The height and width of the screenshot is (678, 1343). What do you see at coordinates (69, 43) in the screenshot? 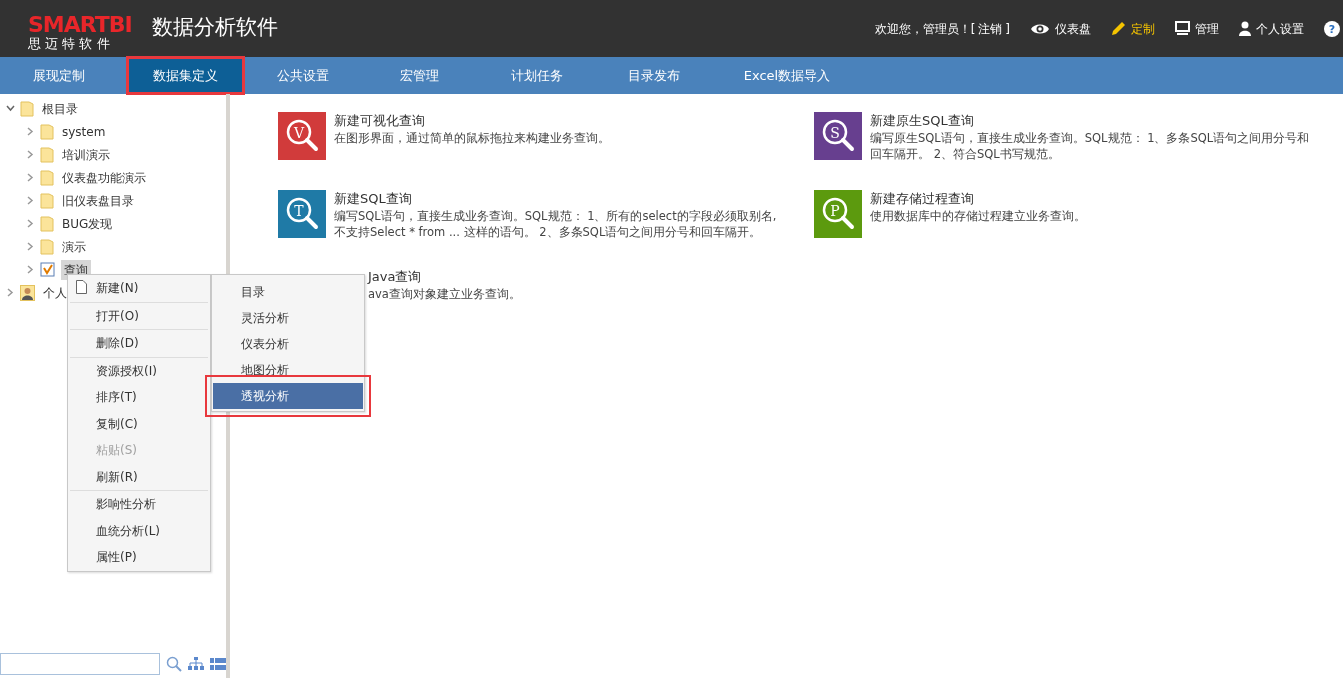
I see `logo-subtitle: 思 迈 特 软 件` at bounding box center [69, 43].